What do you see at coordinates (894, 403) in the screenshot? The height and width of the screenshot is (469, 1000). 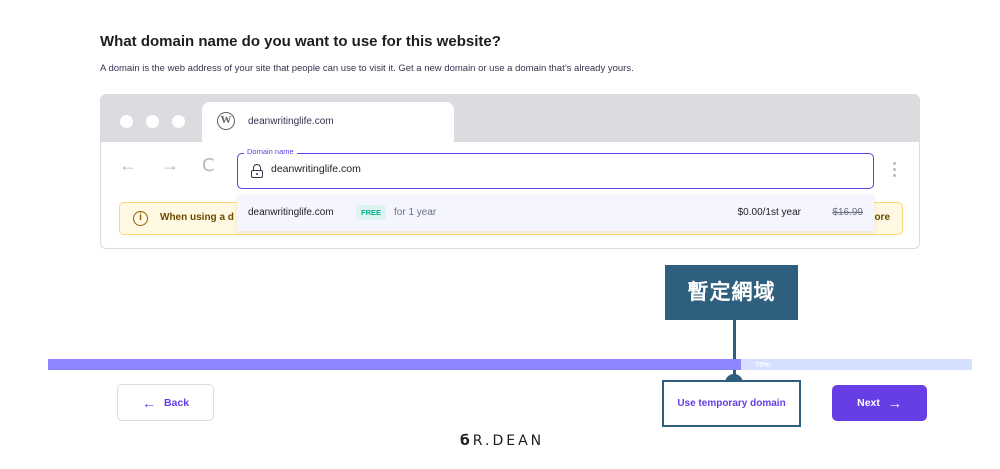 I see `arrow-right-icon: →` at bounding box center [894, 403].